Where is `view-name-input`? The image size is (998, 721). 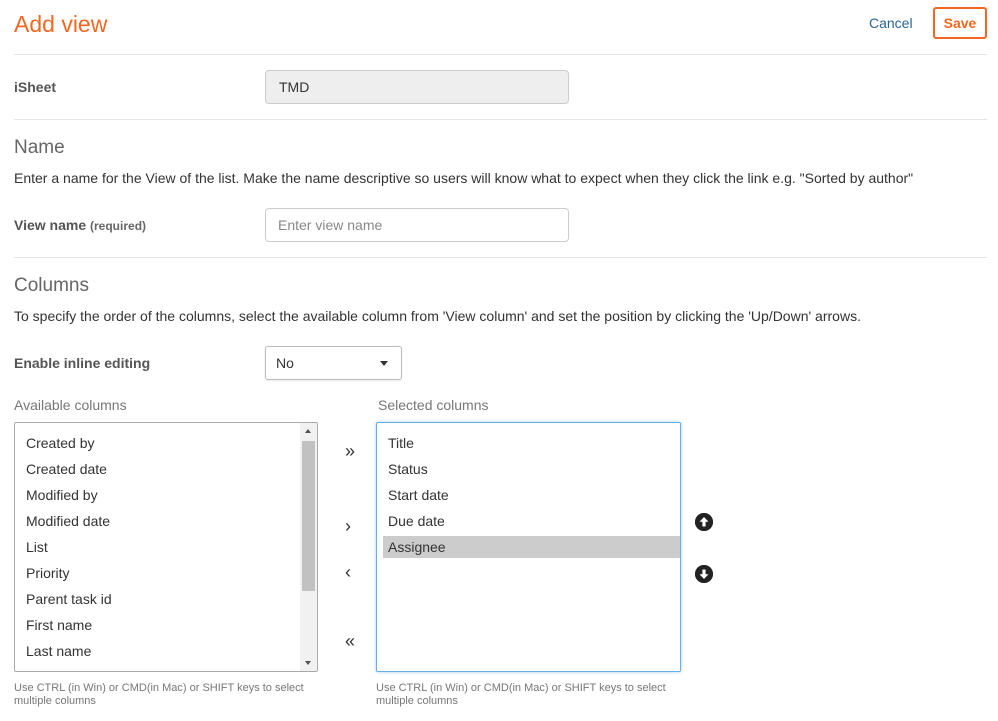 view-name-input is located at coordinates (417, 225).